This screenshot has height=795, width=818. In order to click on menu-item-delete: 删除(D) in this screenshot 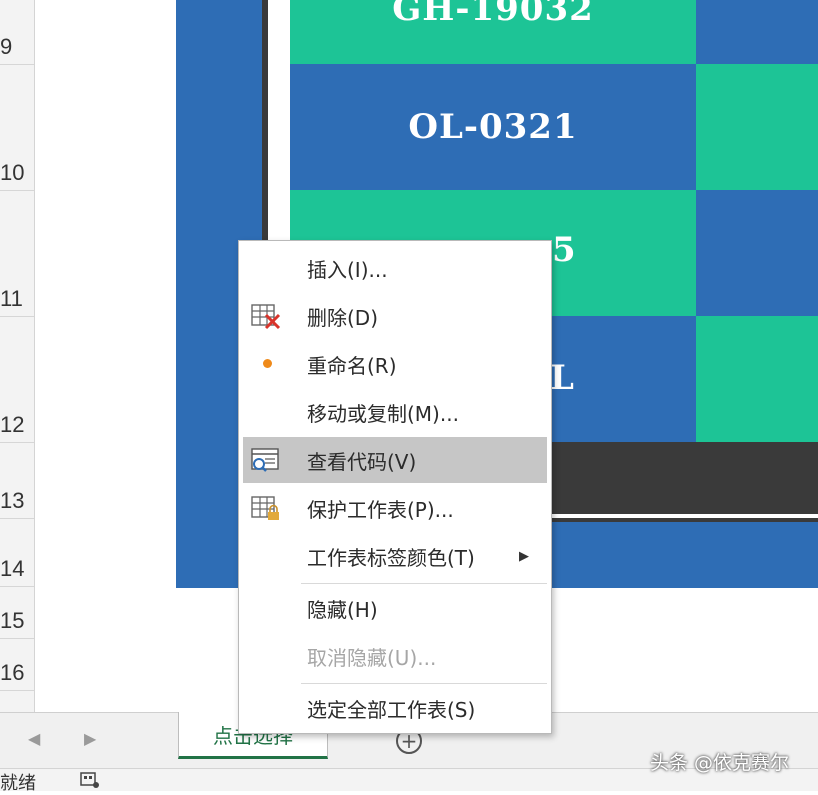, I will do `click(395, 316)`.